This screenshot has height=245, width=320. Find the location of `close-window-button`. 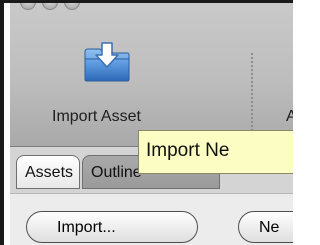

close-window-button is located at coordinates (28, 6).